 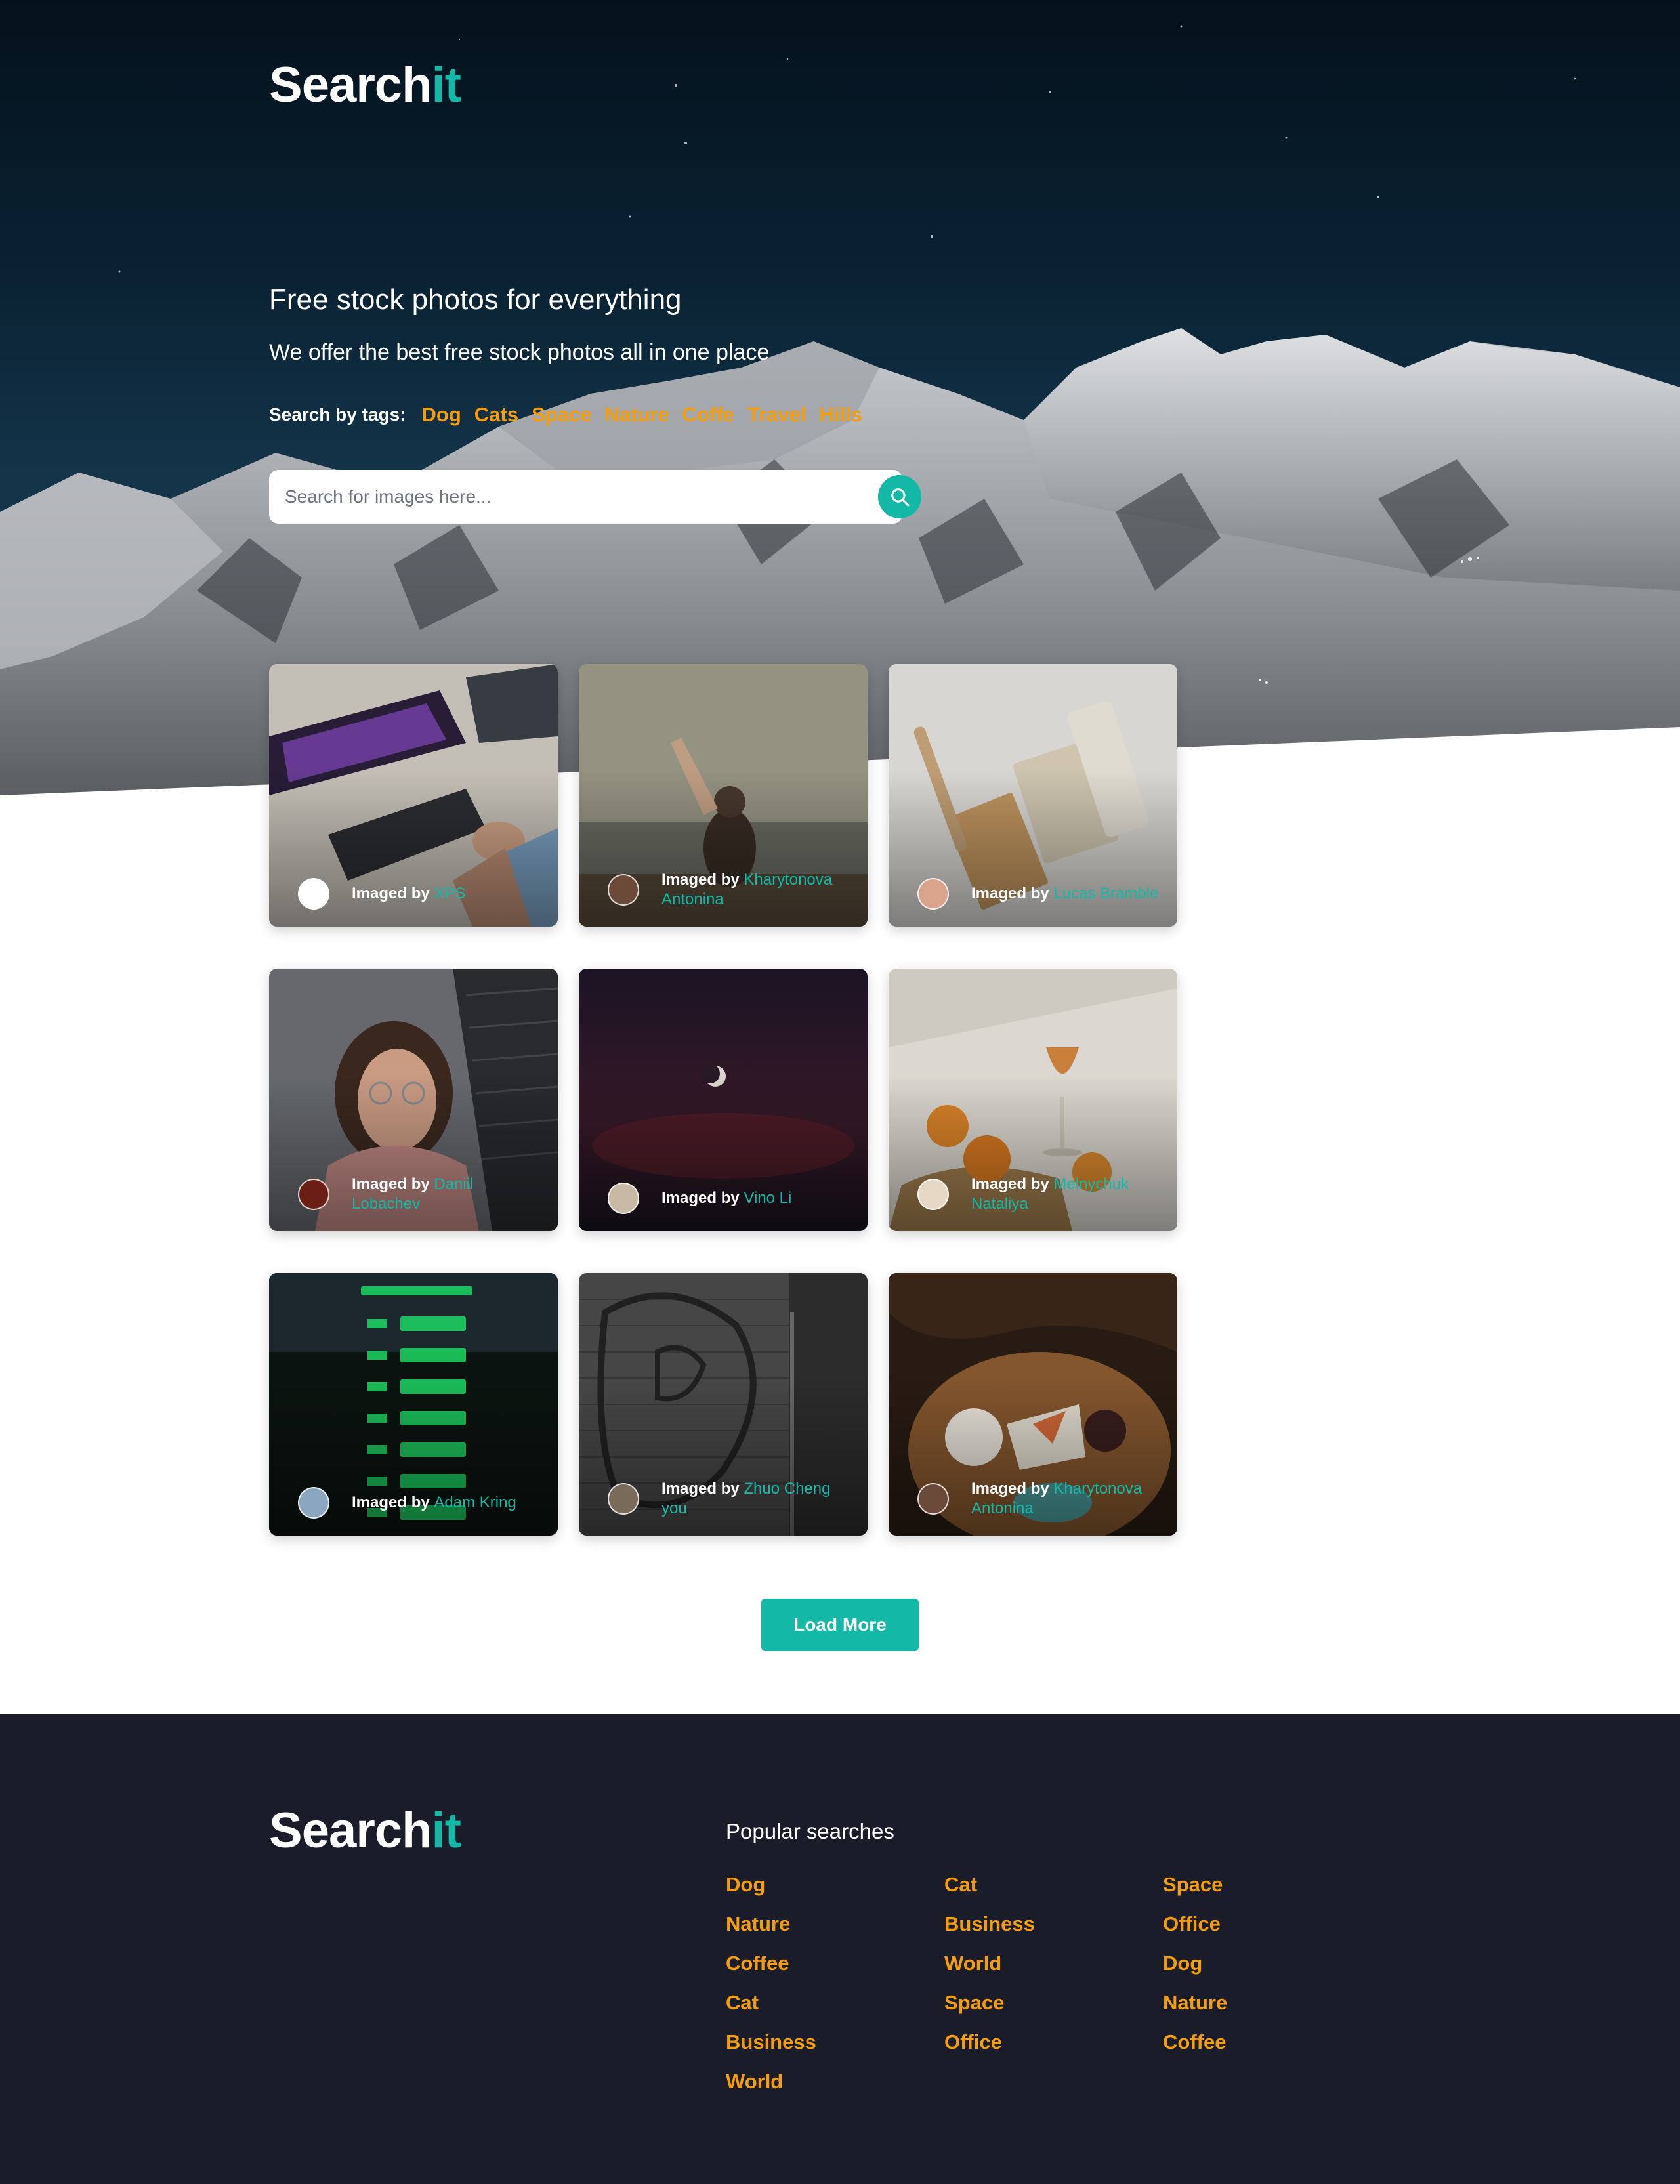 What do you see at coordinates (413, 1404) in the screenshot?
I see `photo-card: Imaged by Adam Kring` at bounding box center [413, 1404].